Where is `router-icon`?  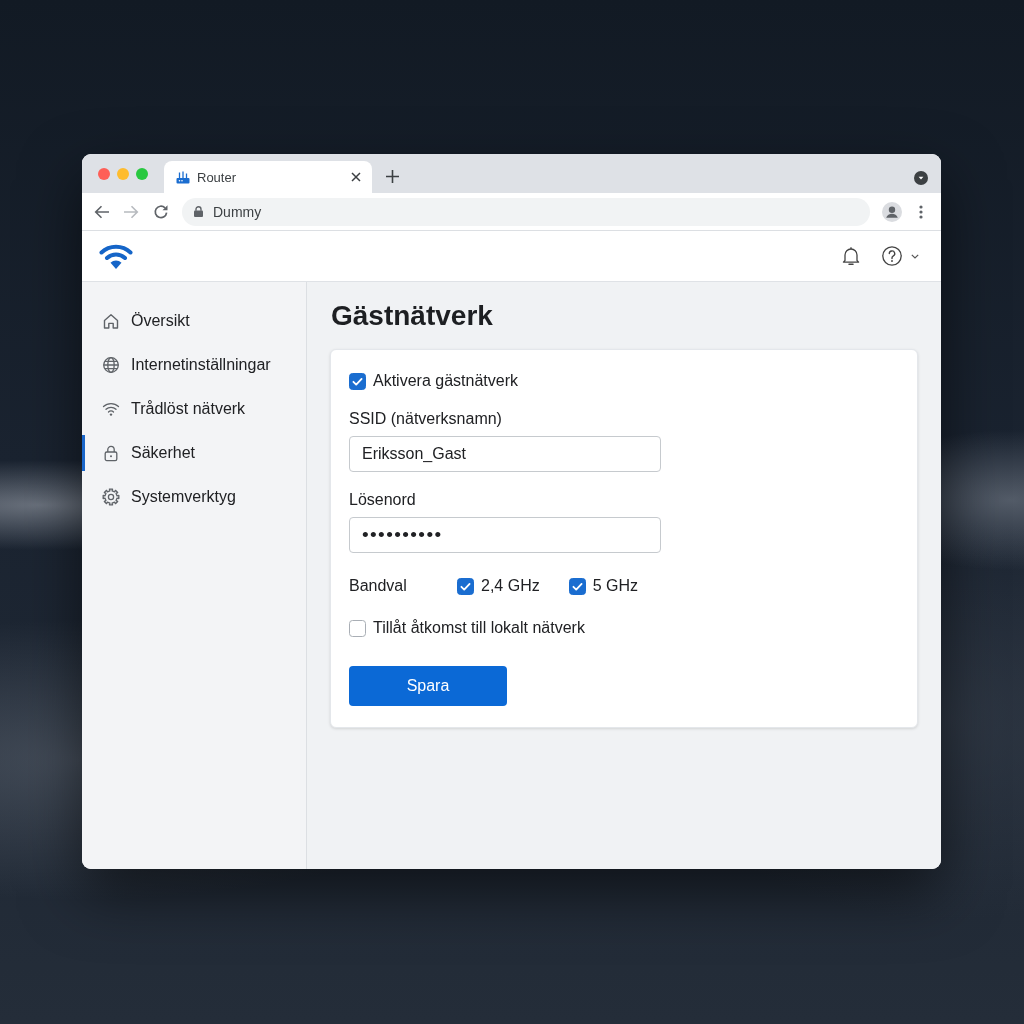 router-icon is located at coordinates (183, 177).